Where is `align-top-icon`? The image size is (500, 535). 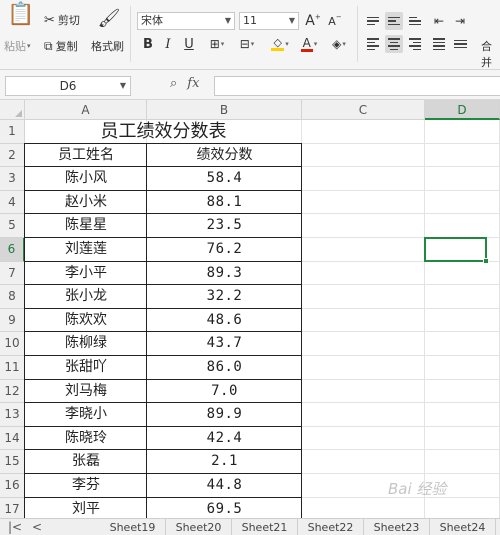
align-top-icon is located at coordinates (373, 21).